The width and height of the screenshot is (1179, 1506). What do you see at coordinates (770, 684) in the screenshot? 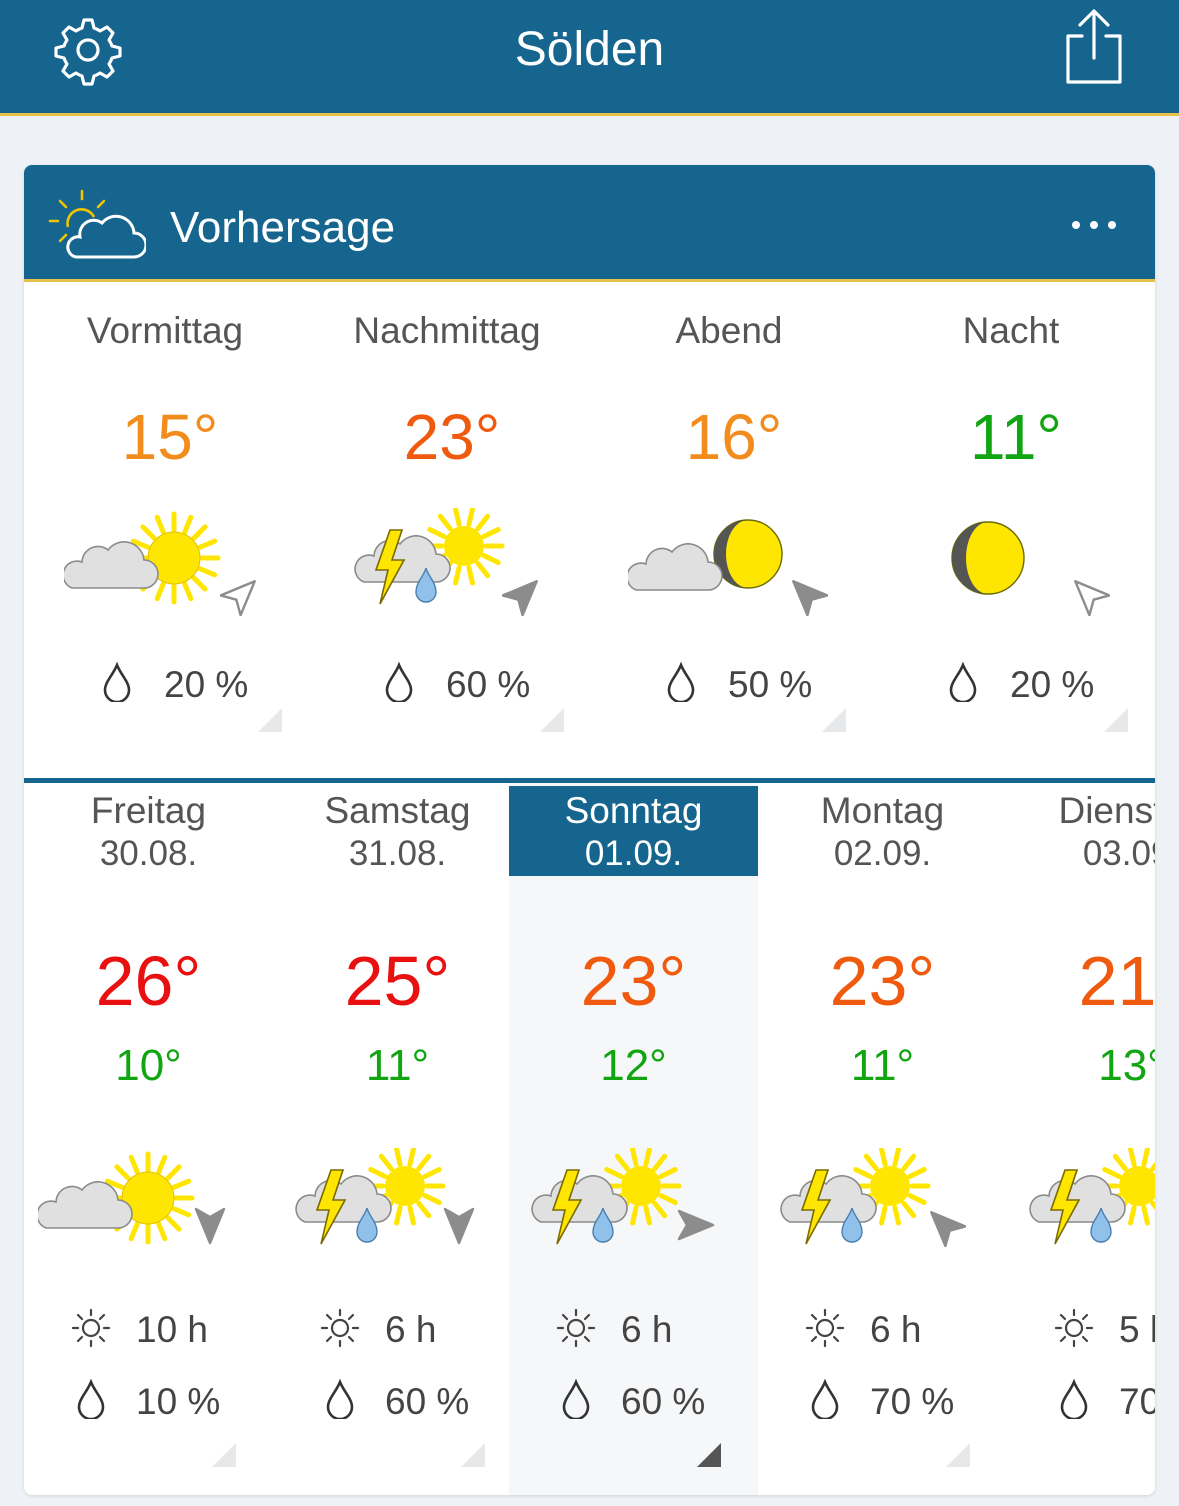
I see `rain-value: 50 %` at bounding box center [770, 684].